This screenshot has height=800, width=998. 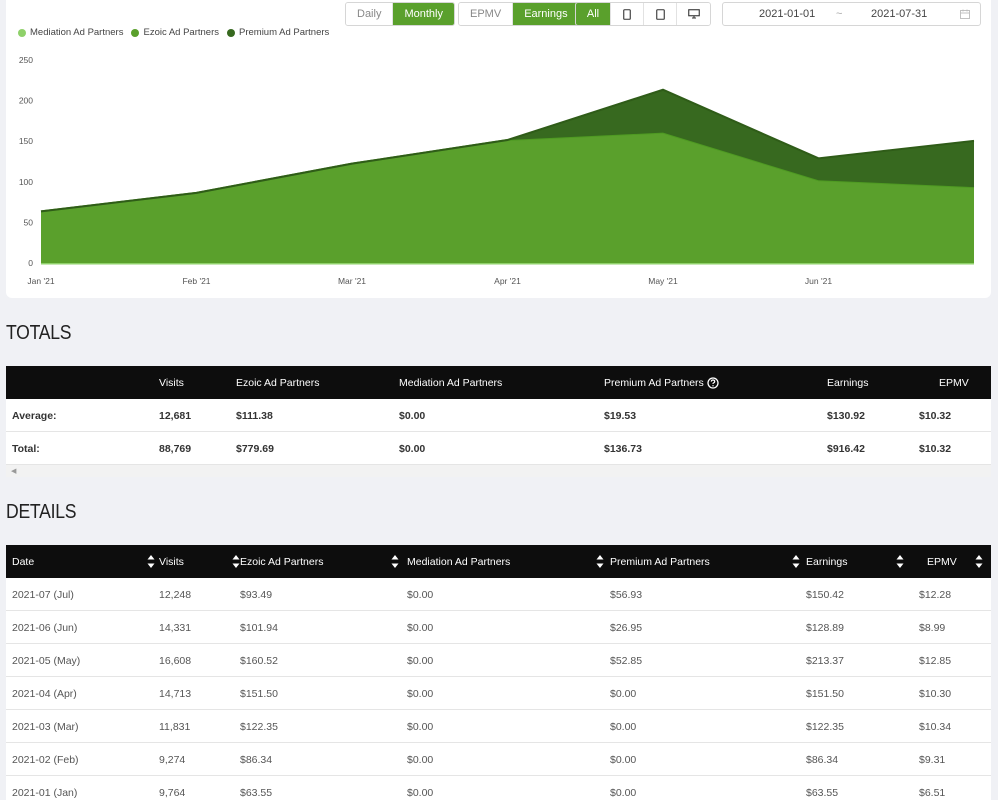 What do you see at coordinates (660, 561) in the screenshot?
I see `details-col-premium-ad-partners: Premium Ad Partners` at bounding box center [660, 561].